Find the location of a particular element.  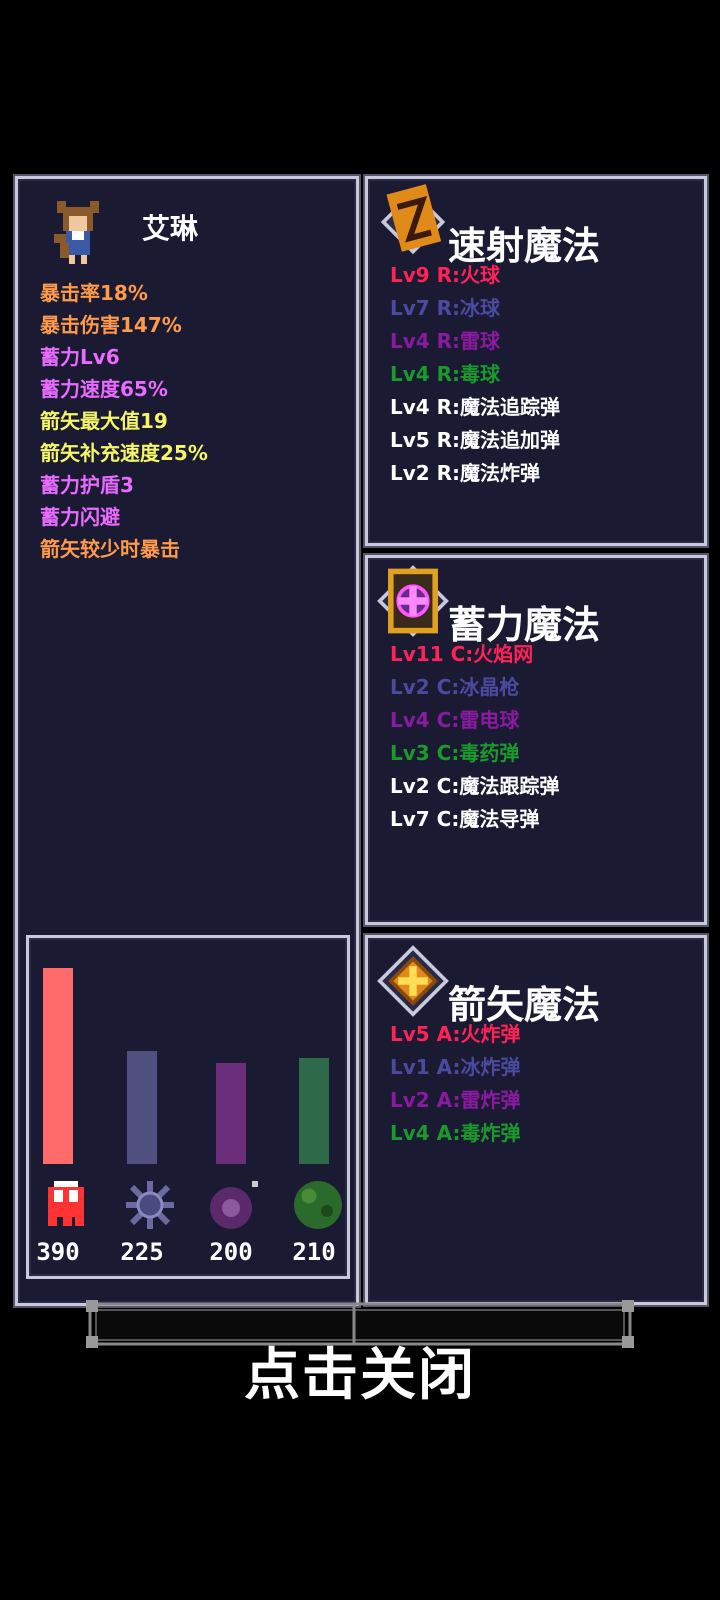

character-header: 艾琳 is located at coordinates (198, 234).